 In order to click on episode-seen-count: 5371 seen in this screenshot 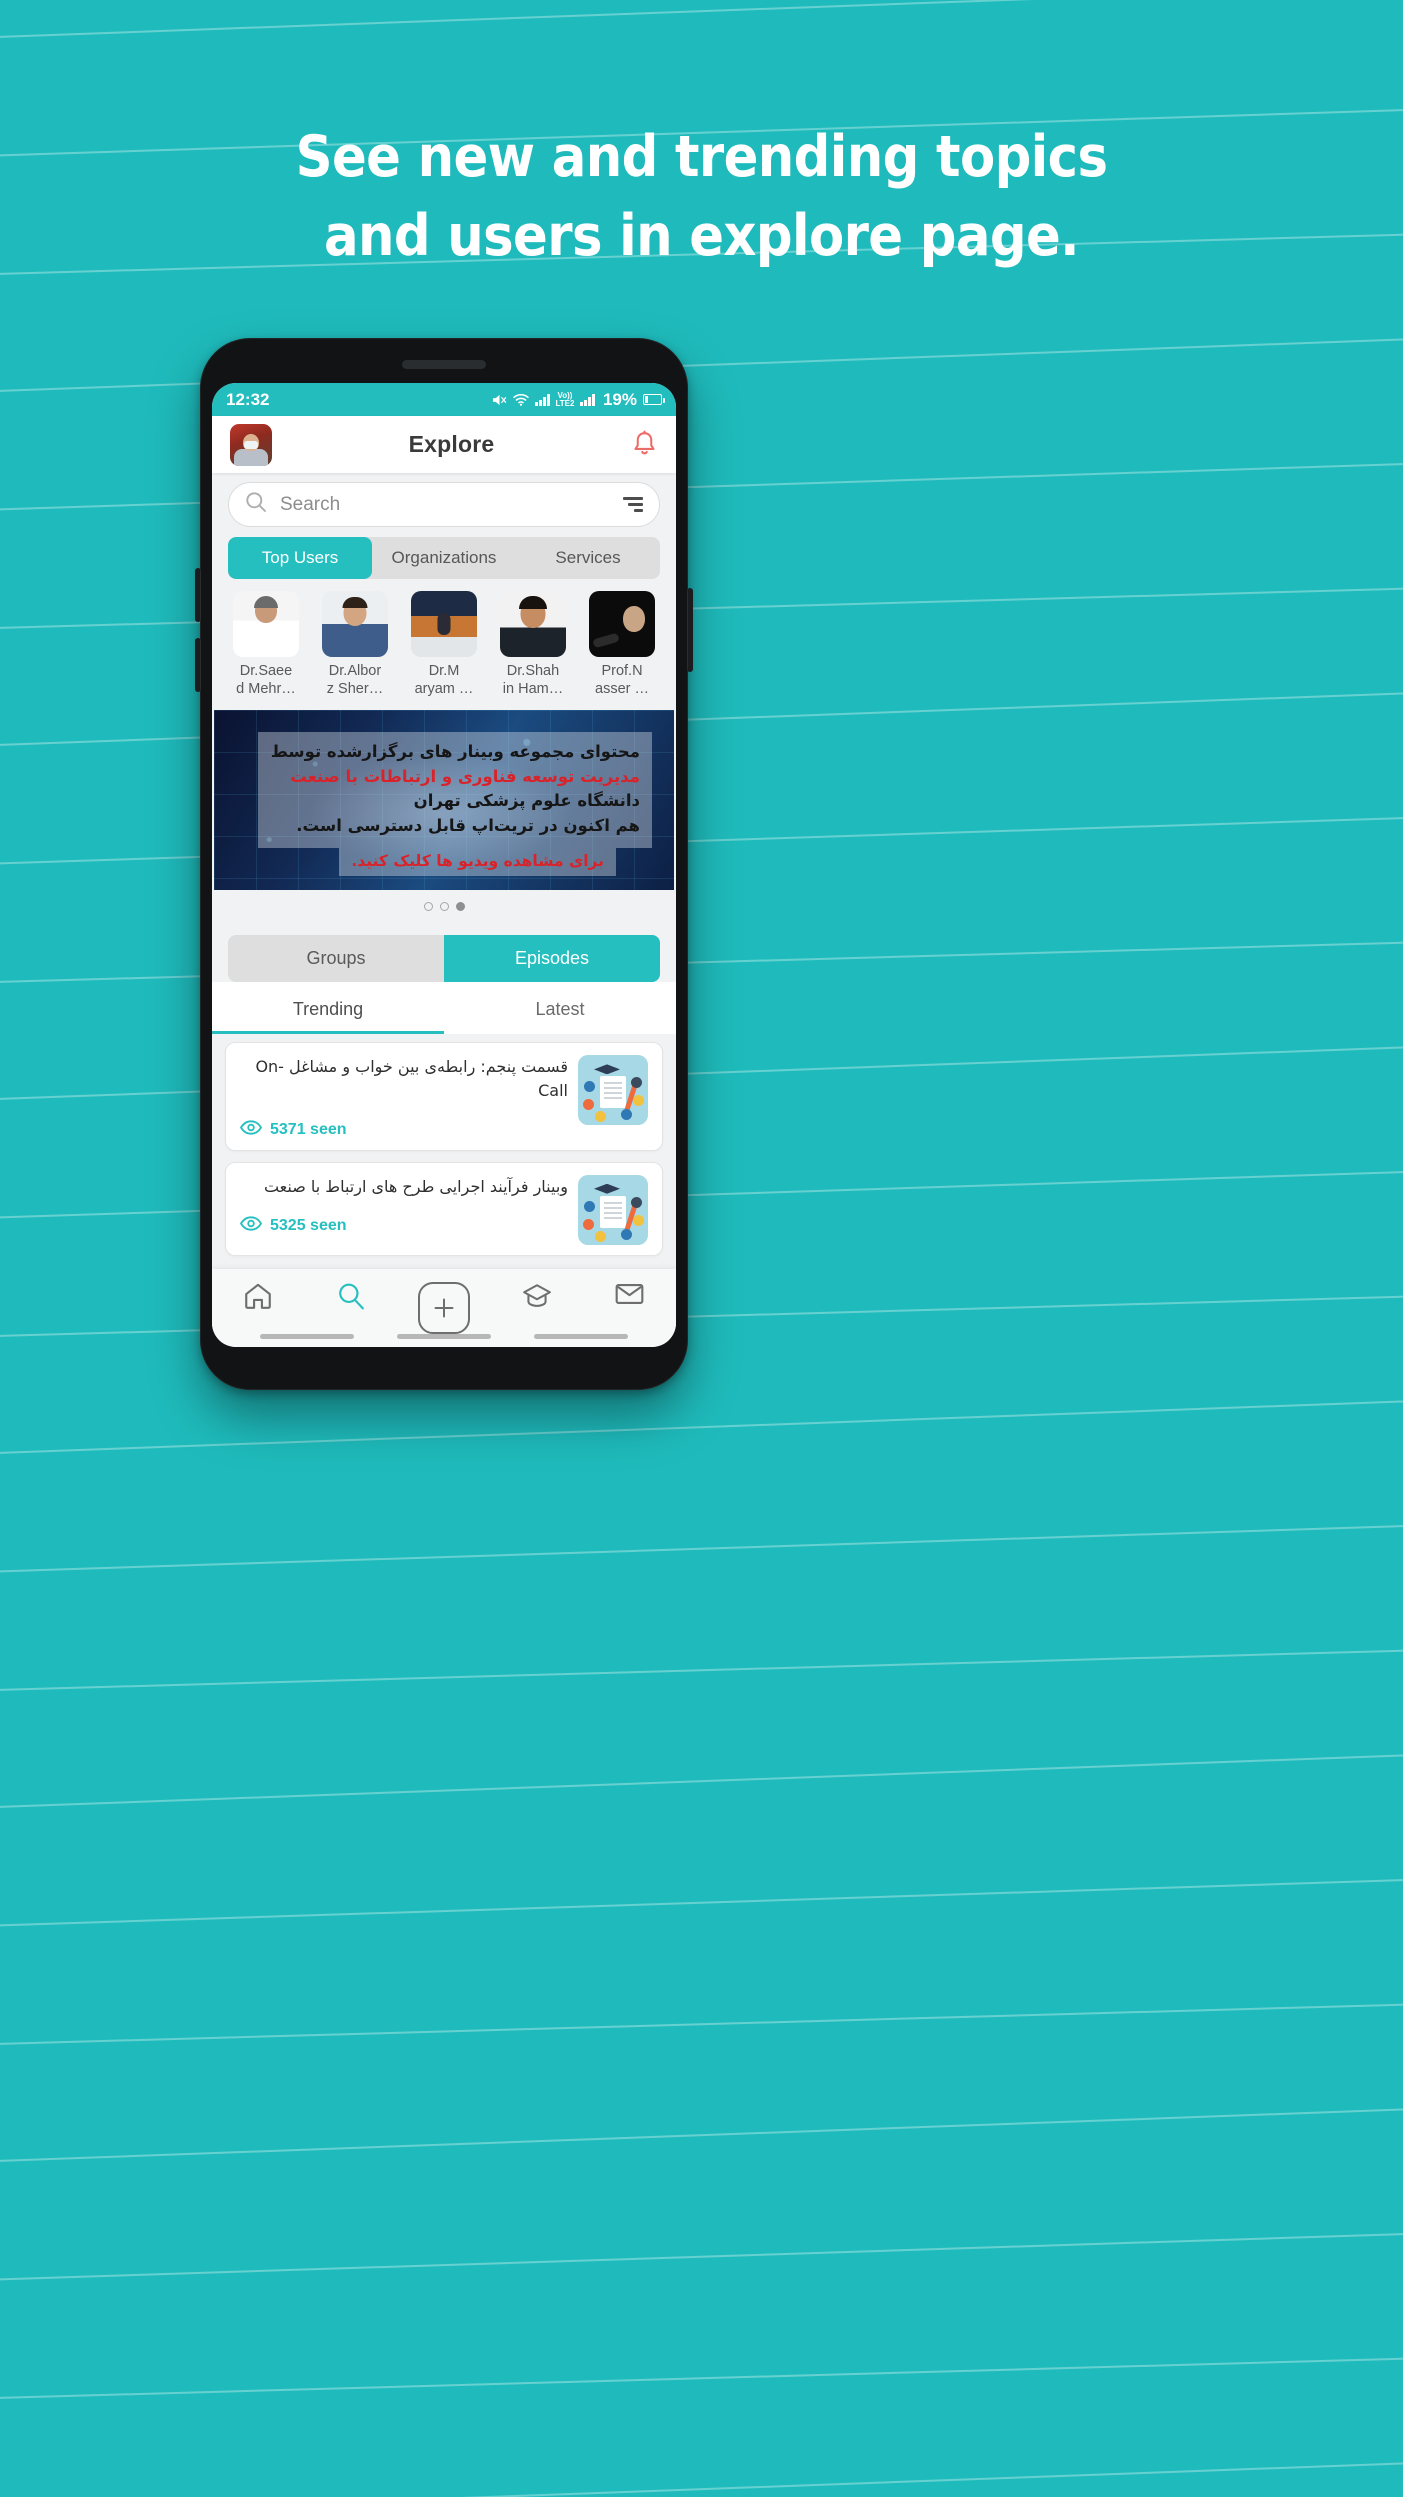, I will do `click(308, 1129)`.